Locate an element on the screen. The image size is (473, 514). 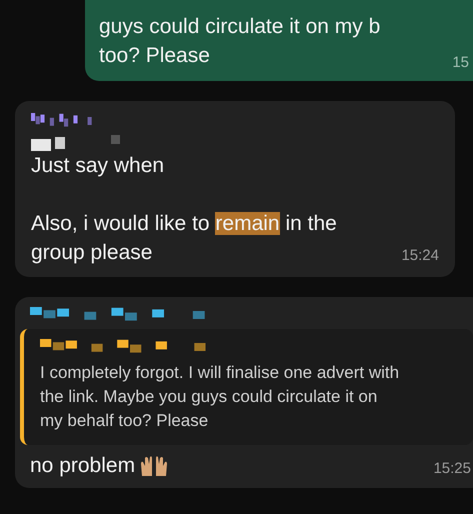
message-time: 15:24 is located at coordinates (420, 256).